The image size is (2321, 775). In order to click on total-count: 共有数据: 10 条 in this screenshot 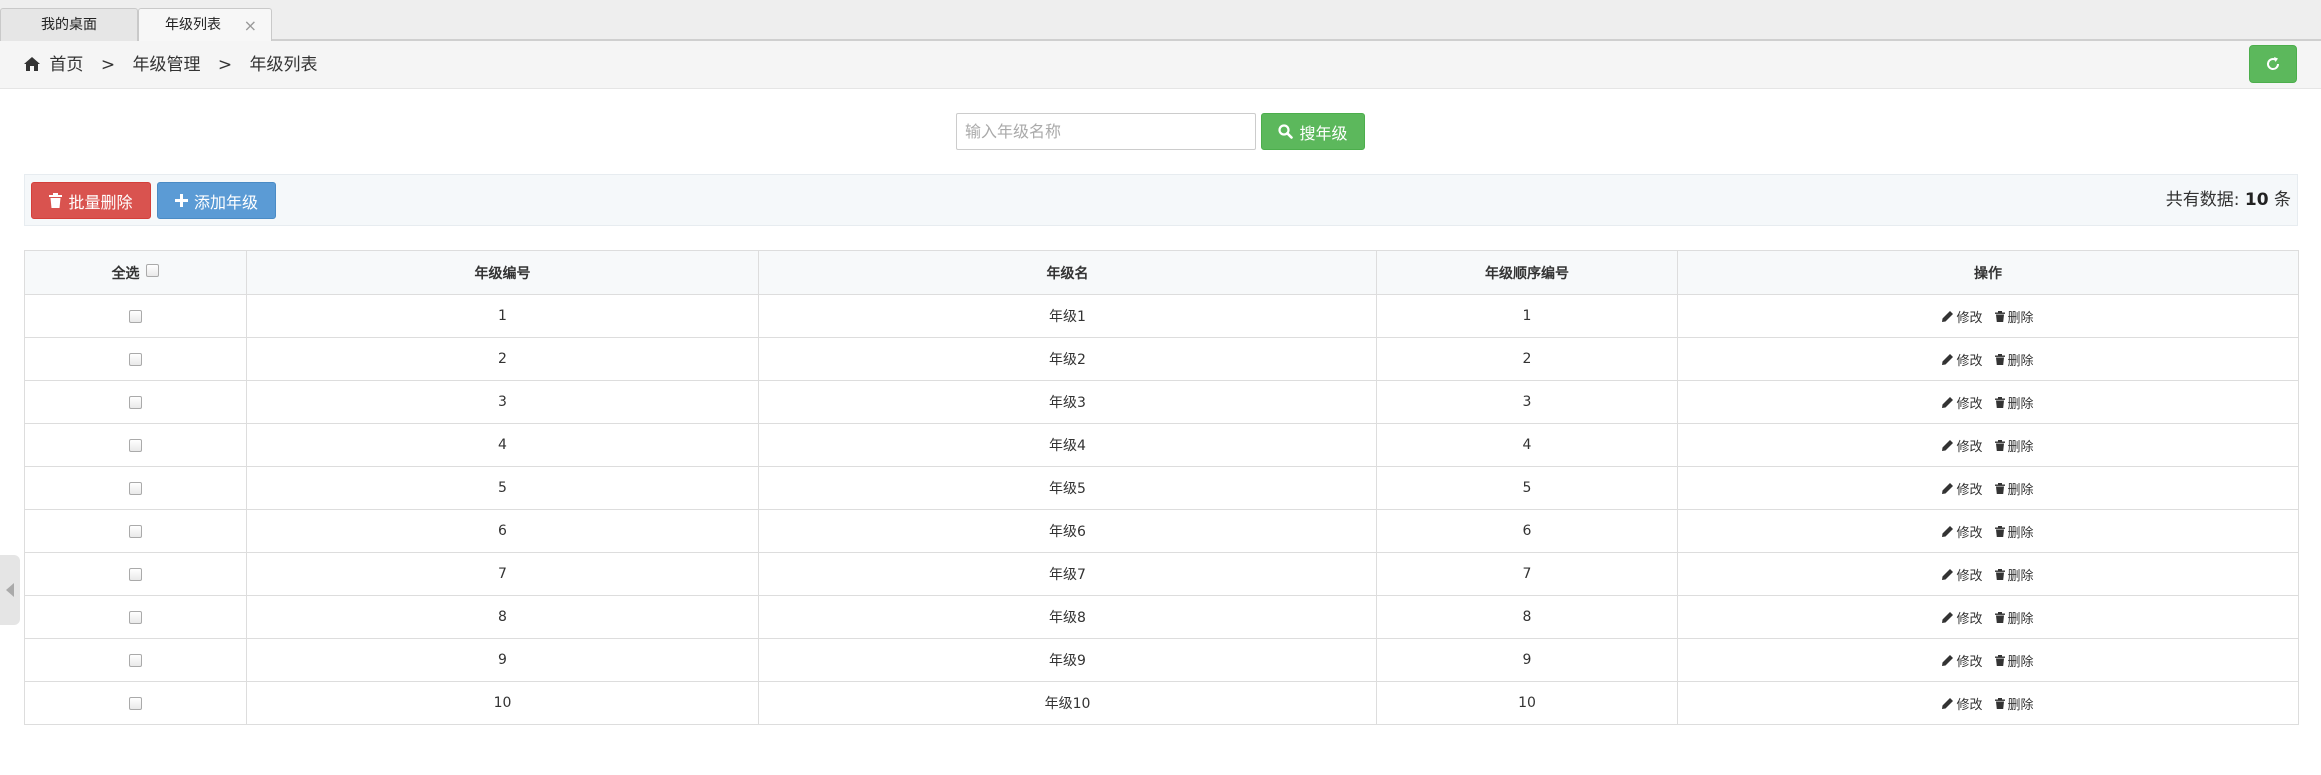, I will do `click(2228, 200)`.